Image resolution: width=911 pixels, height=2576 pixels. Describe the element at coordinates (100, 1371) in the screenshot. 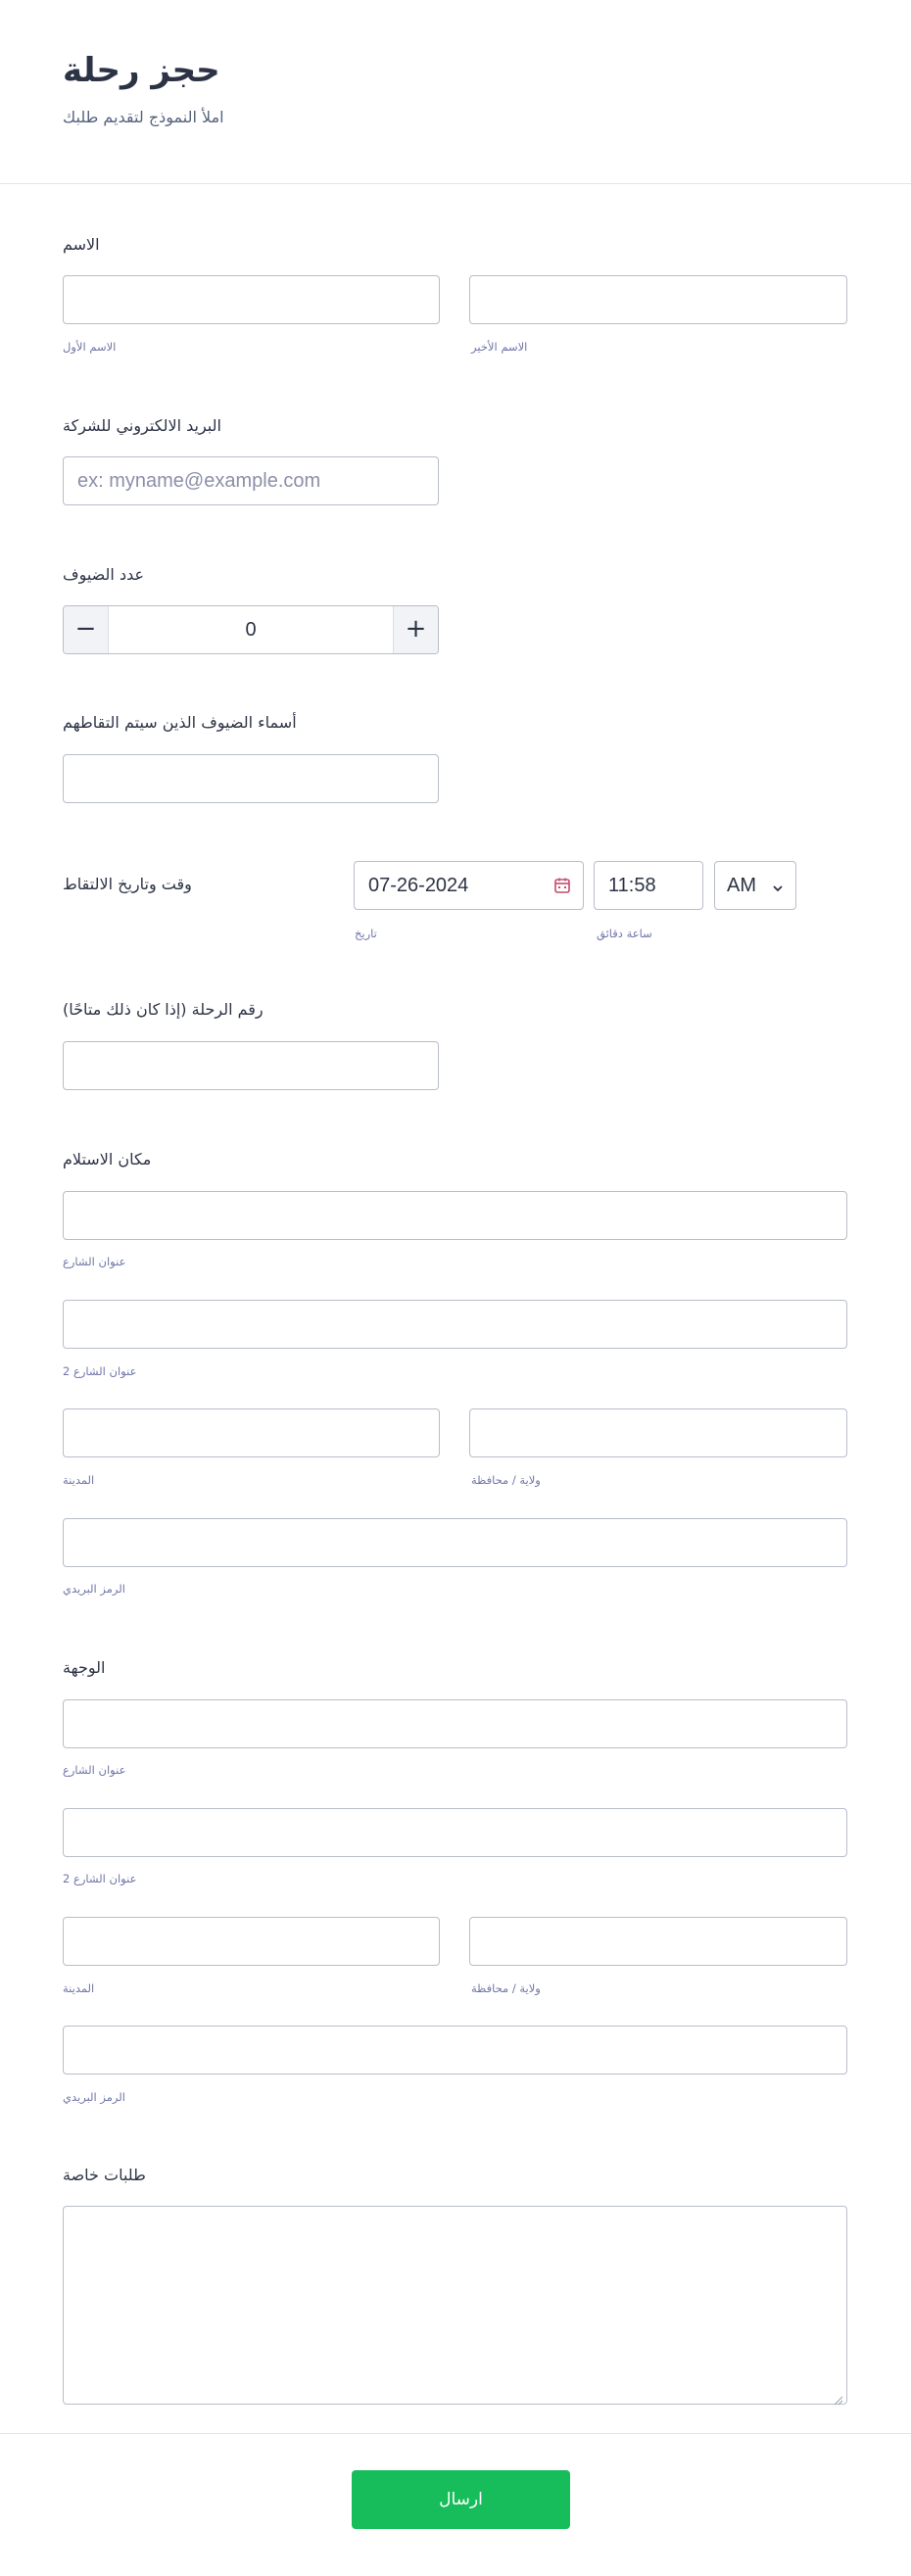

I see `pickup-street2-sublabel: عنوان الشارع 2` at that location.